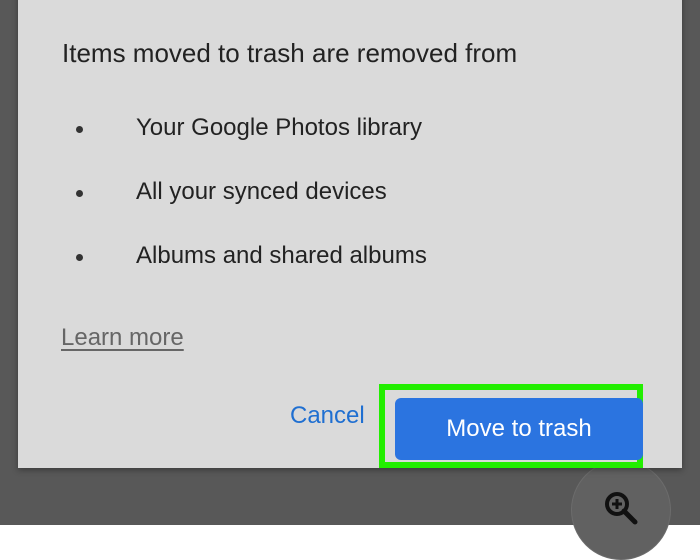 The height and width of the screenshot is (560, 700). Describe the element at coordinates (281, 255) in the screenshot. I see `list-item-label: Albums and shared albums` at that location.